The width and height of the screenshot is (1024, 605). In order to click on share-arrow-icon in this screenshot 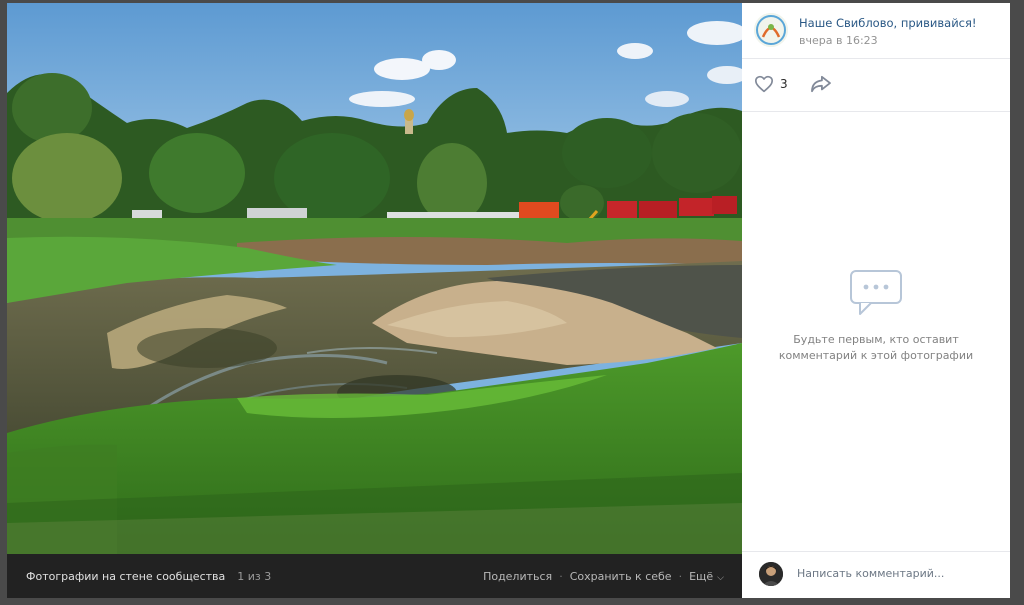, I will do `click(821, 84)`.